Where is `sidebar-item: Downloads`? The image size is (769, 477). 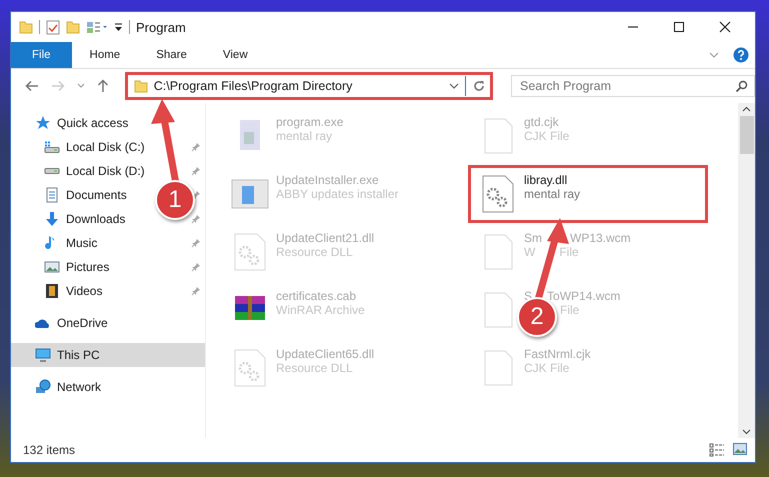 sidebar-item: Downloads is located at coordinates (70, 219).